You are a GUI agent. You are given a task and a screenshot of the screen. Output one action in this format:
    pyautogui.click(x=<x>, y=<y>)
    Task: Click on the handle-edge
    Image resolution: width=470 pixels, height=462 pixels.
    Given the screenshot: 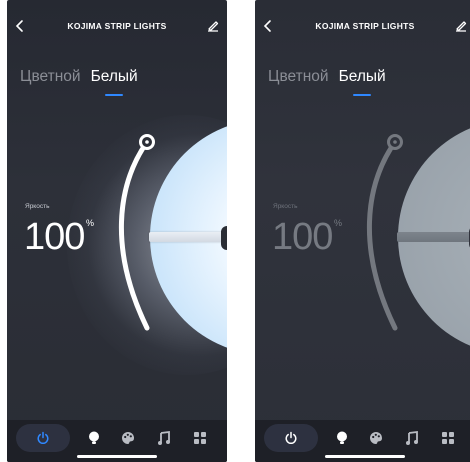 What is the action you would take?
    pyautogui.click(x=224, y=238)
    